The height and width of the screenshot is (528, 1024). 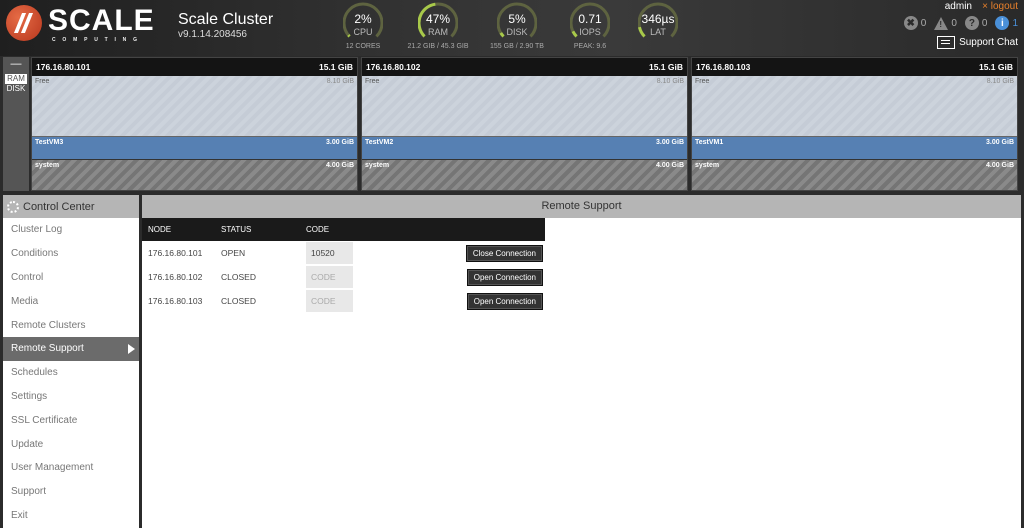 What do you see at coordinates (670, 81) in the screenshot?
I see `free-value: 8.10 GiB` at bounding box center [670, 81].